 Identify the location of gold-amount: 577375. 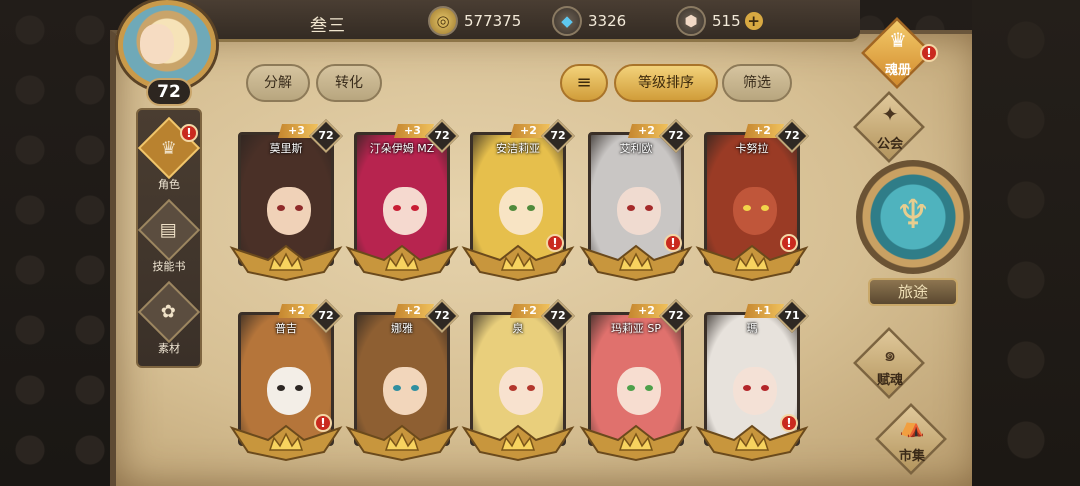
(493, 21).